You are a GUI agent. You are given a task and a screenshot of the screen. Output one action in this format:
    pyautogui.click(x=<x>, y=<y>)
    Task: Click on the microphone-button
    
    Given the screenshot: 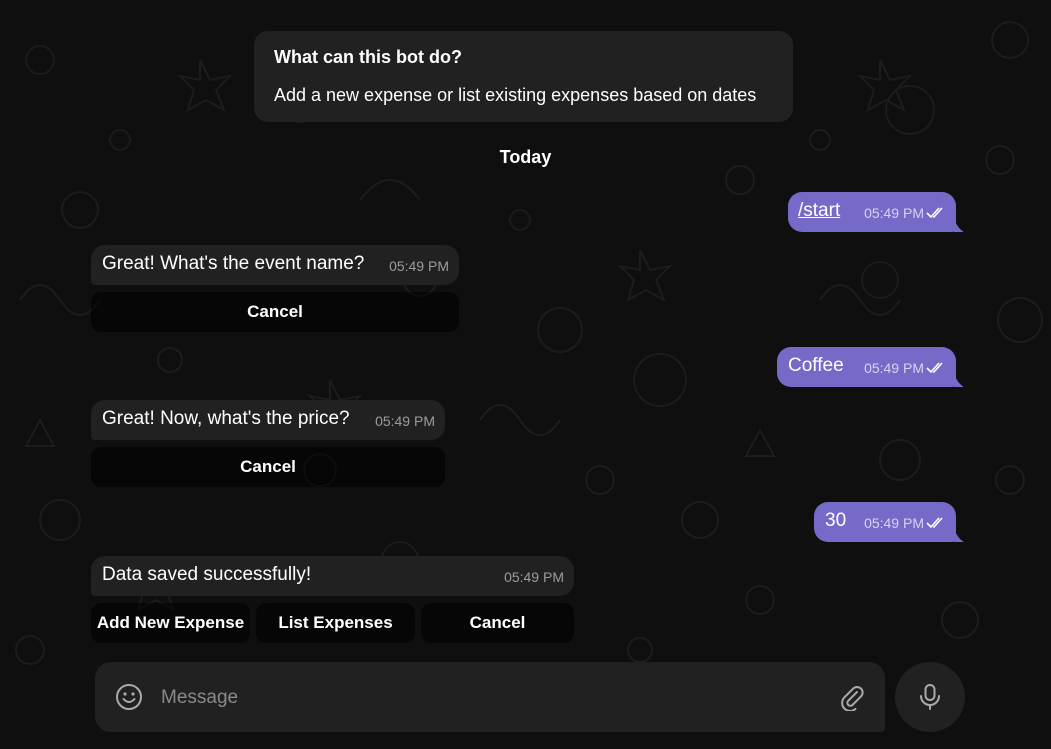 What is the action you would take?
    pyautogui.click(x=930, y=697)
    